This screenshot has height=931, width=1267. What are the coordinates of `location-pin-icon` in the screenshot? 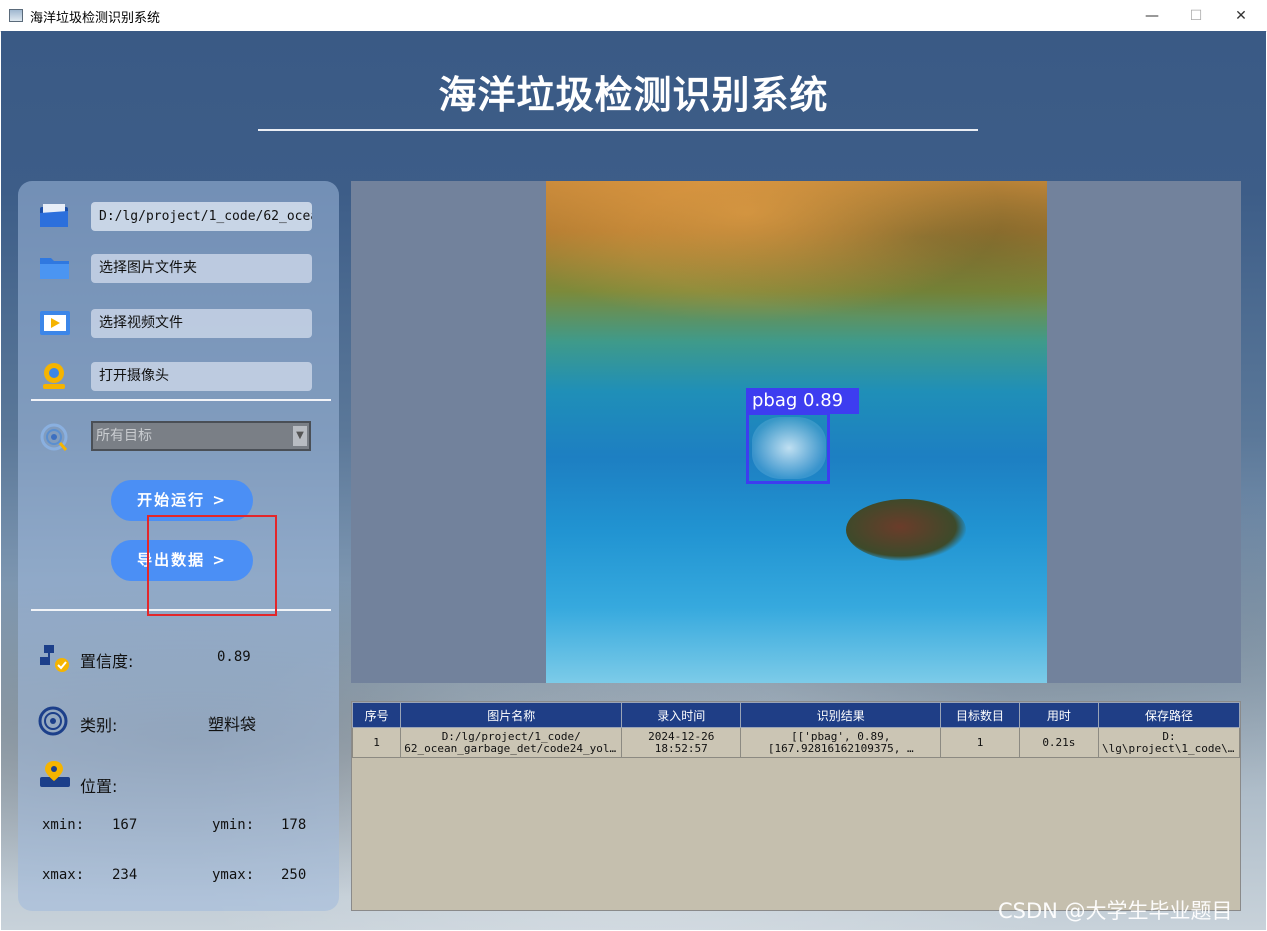 It's located at (55, 774).